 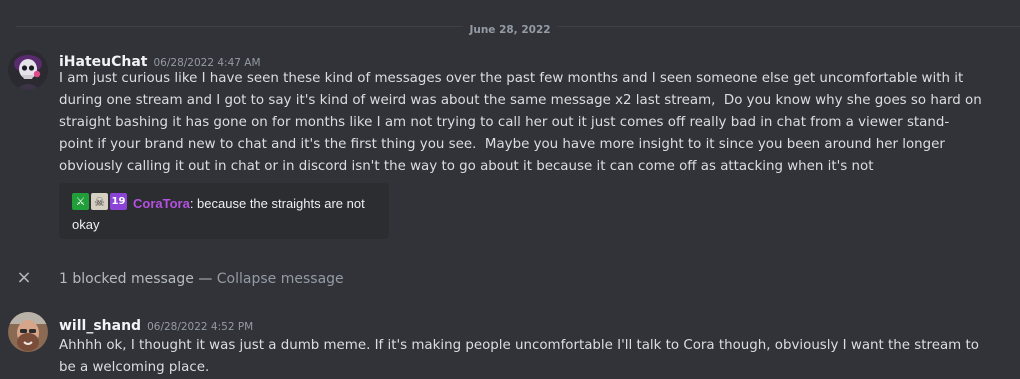 I want to click on blocked-message-text: 1 blocked message, so click(x=126, y=279).